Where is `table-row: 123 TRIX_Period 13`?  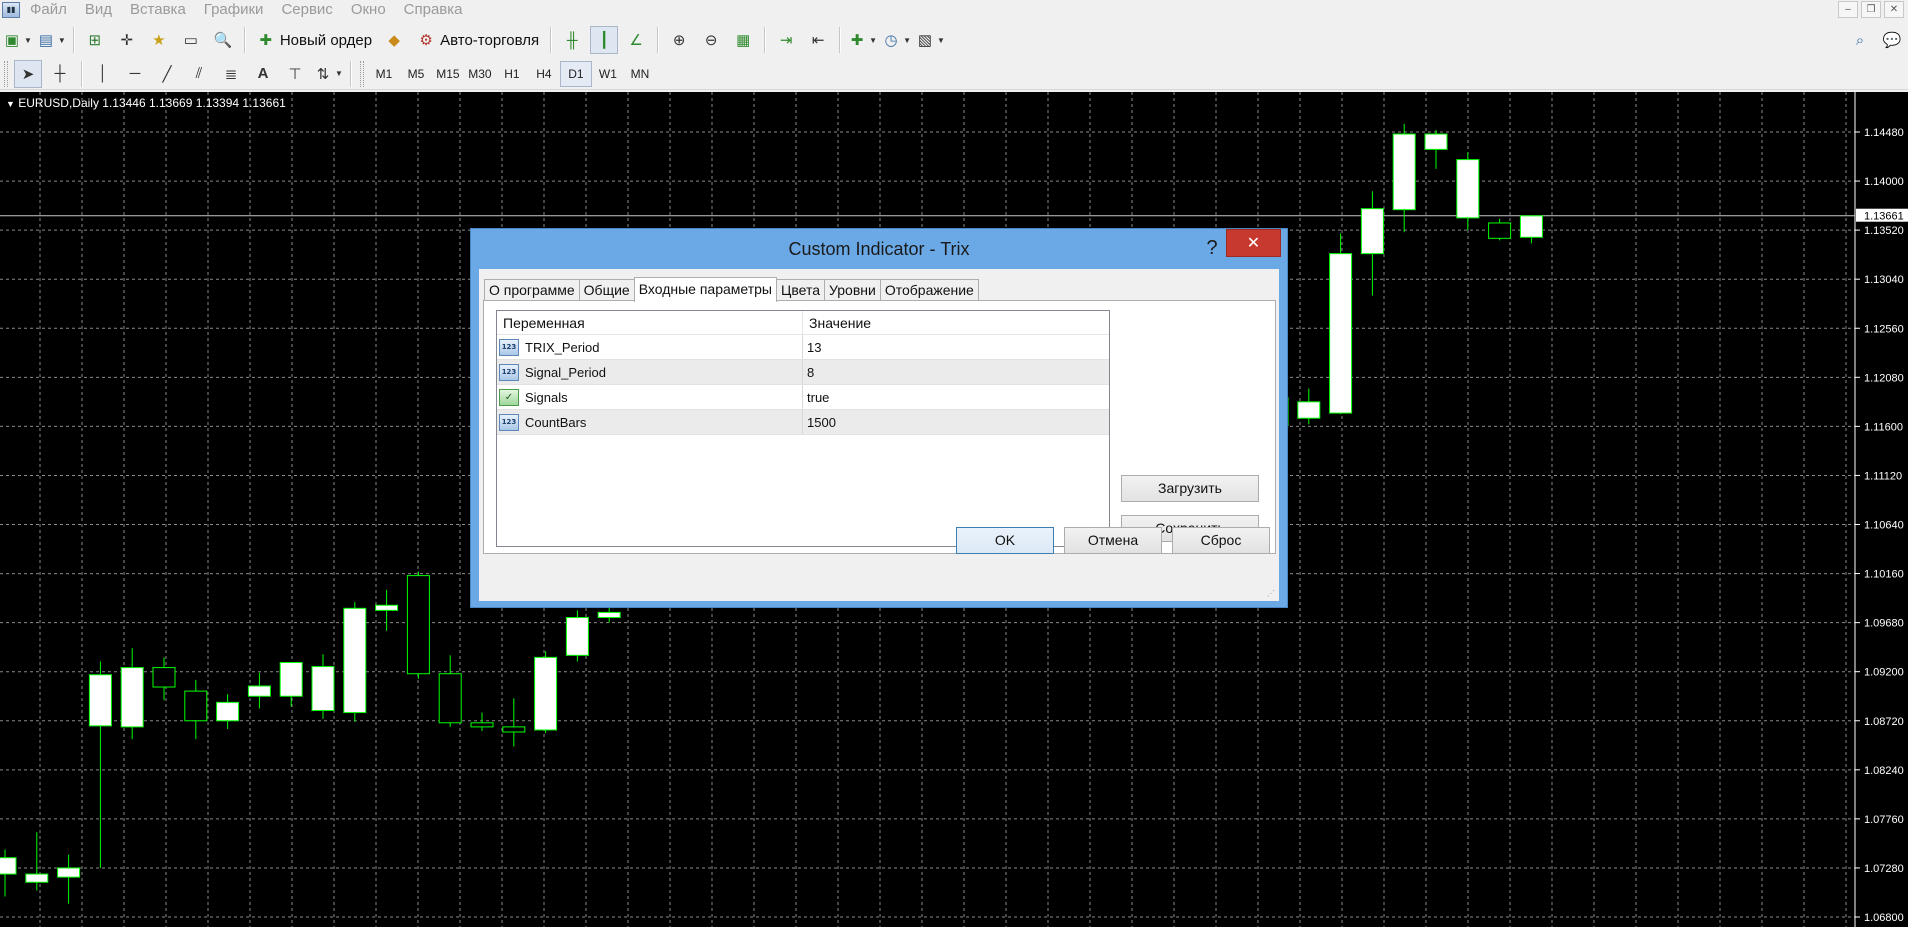
table-row: 123 TRIX_Period 13 is located at coordinates (803, 347).